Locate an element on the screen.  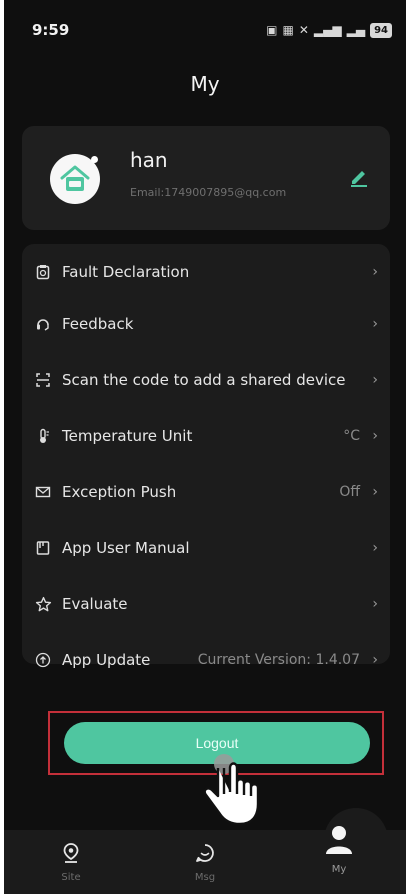
envelope-icon is located at coordinates (43, 492).